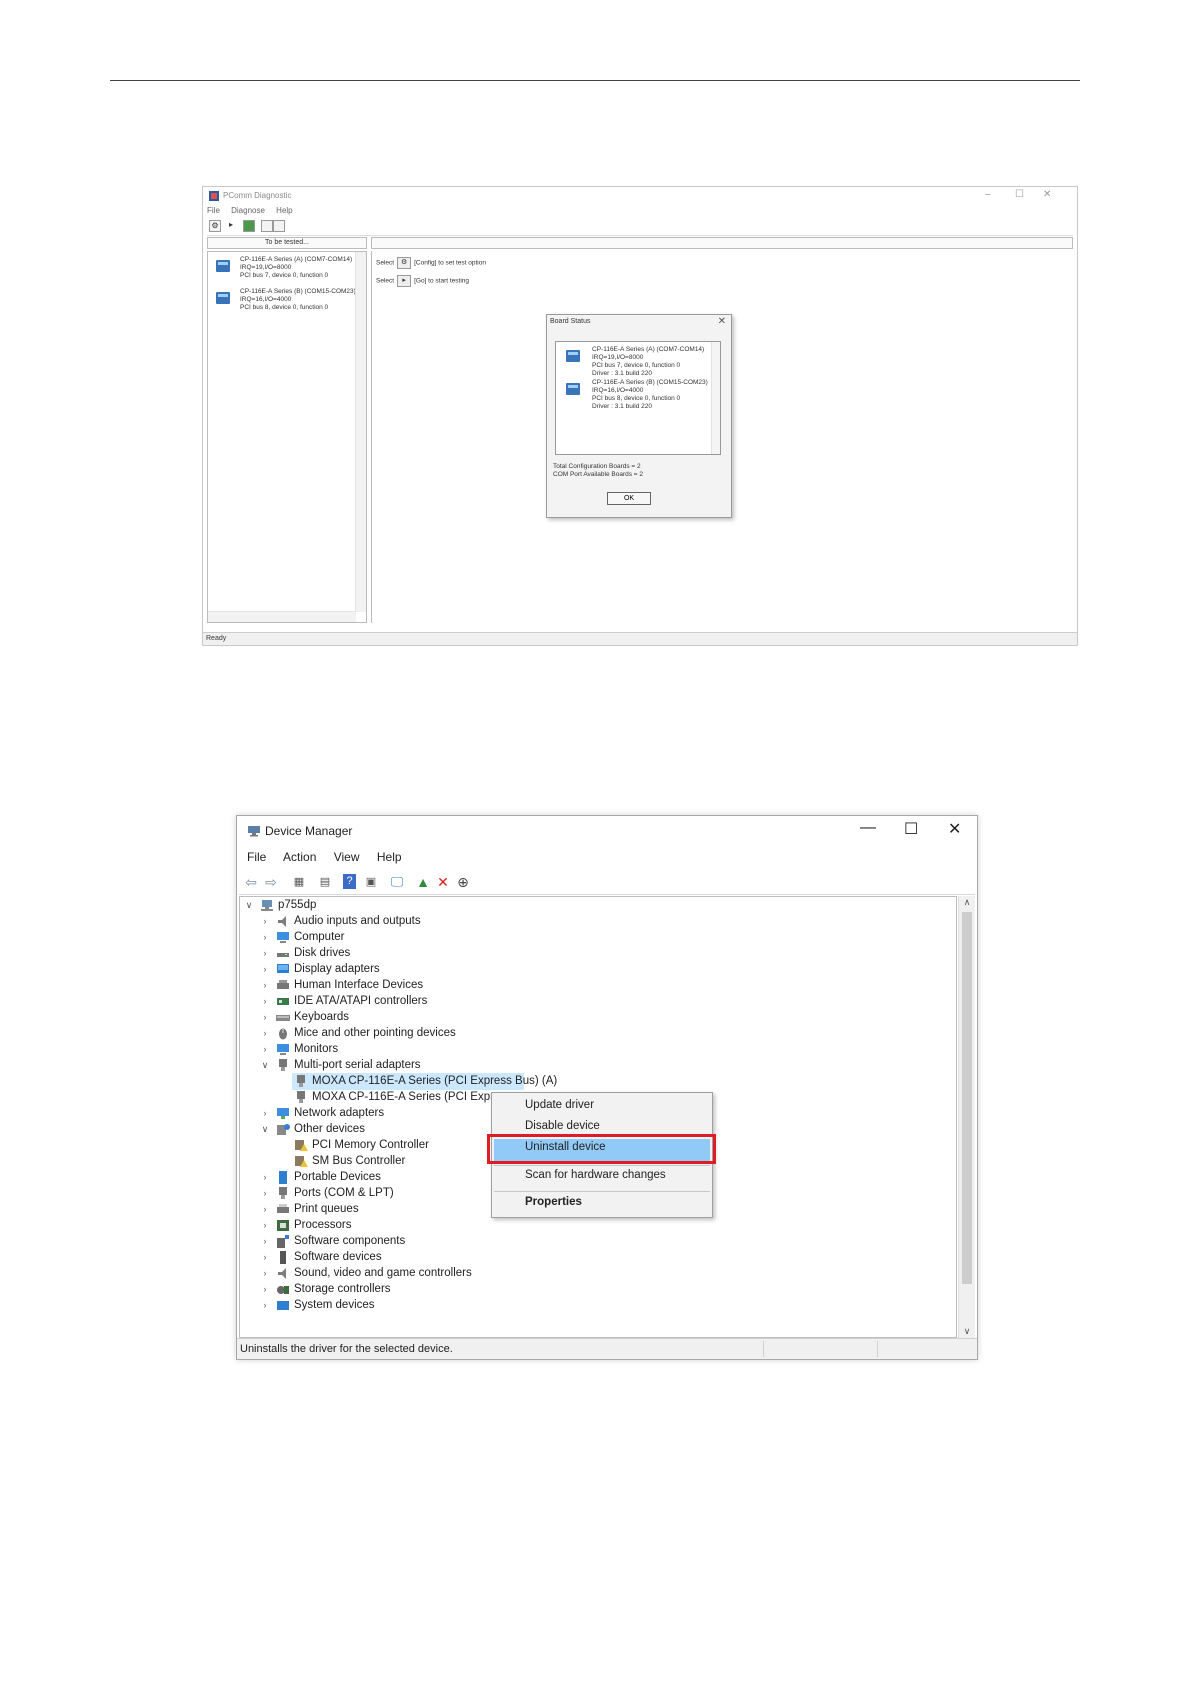 This screenshot has width=1191, height=1684. I want to click on portable-device-icon, so click(283, 1177).